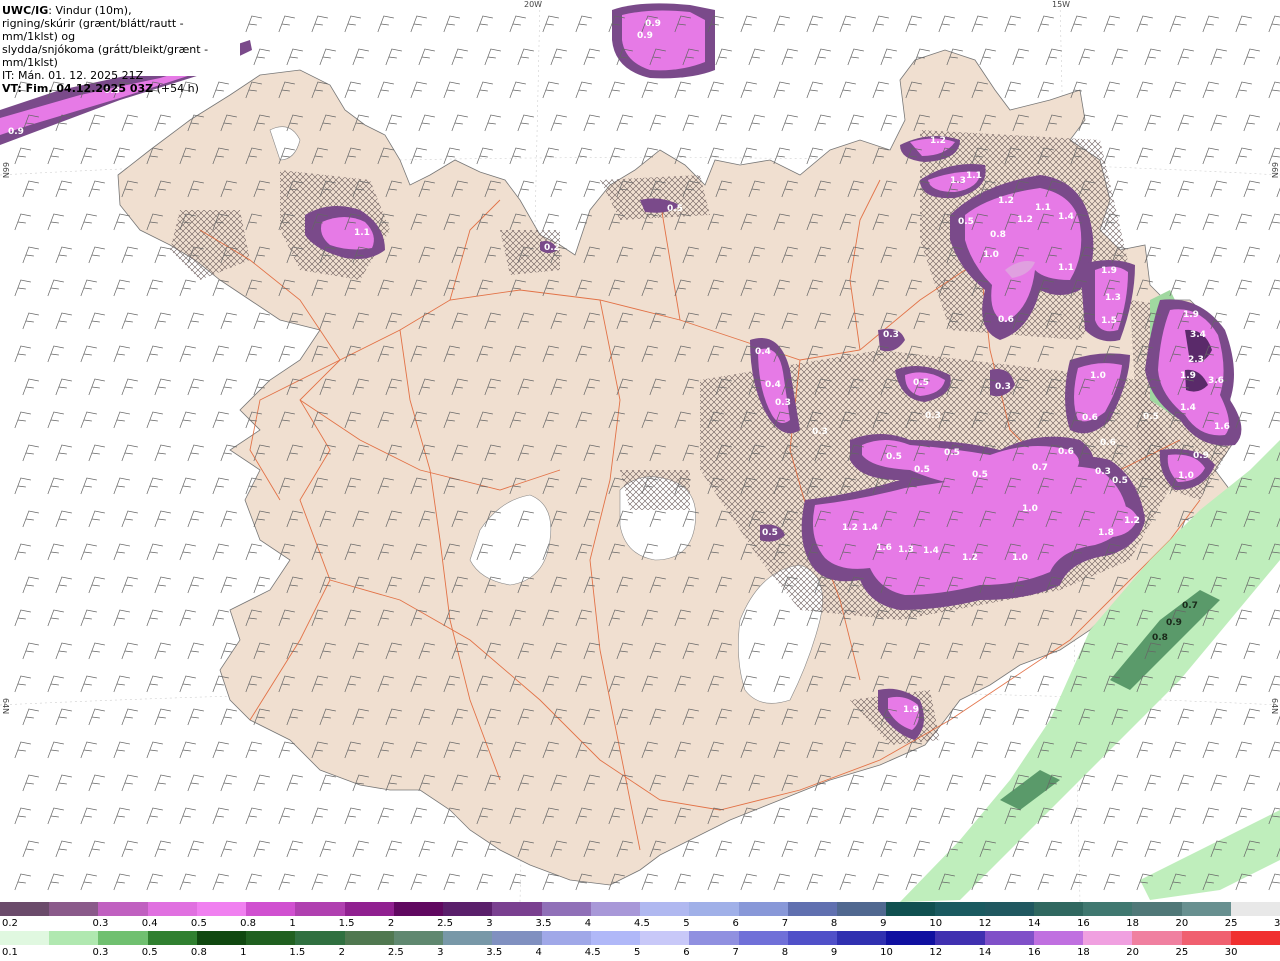 The height and width of the screenshot is (961, 1280). Describe the element at coordinates (958, 181) in the screenshot. I see `precip-value-label: 1.3` at that location.